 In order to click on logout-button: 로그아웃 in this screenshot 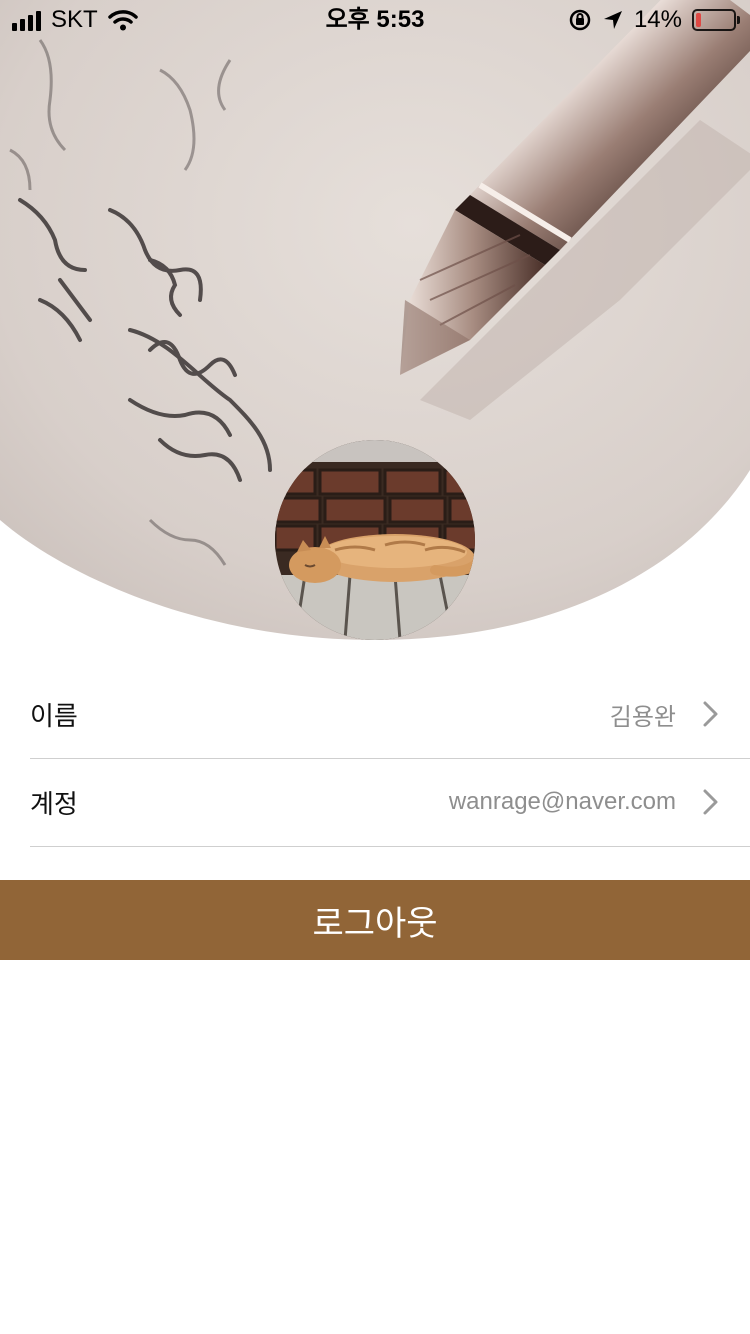, I will do `click(375, 920)`.